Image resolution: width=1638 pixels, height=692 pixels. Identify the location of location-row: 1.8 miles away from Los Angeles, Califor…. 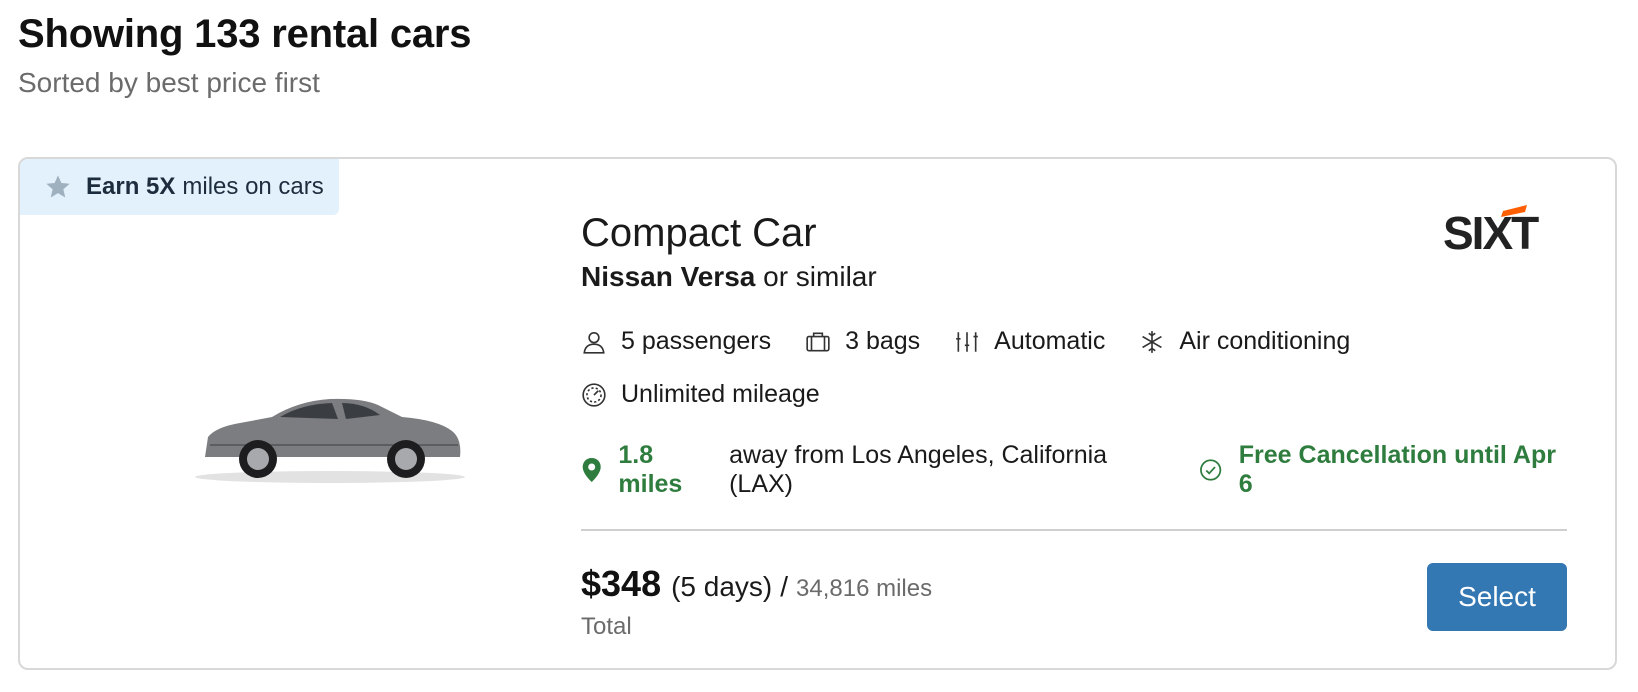
(1074, 470).